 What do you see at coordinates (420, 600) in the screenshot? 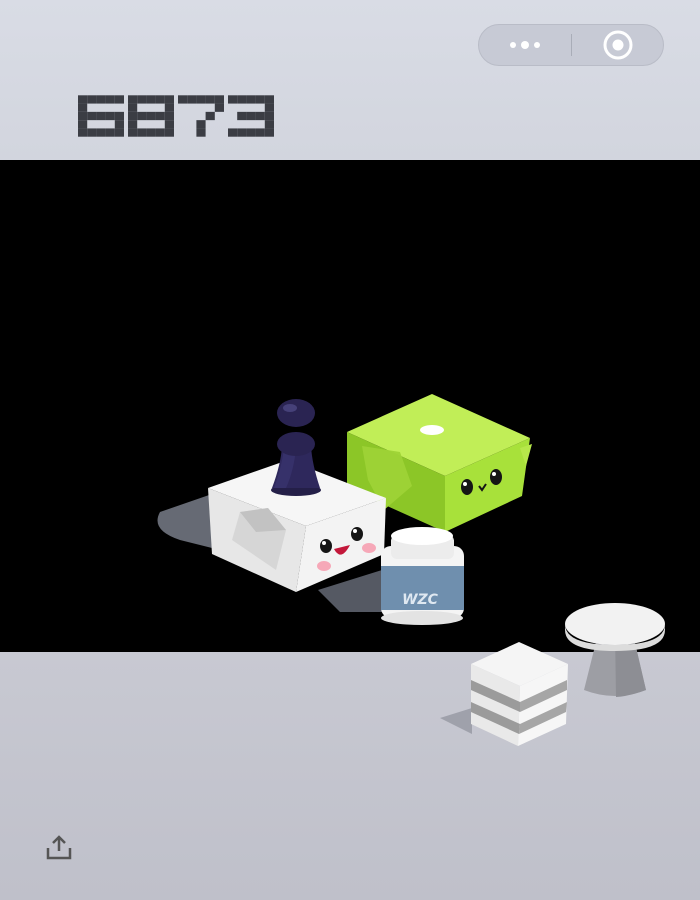
I see `jar-label: WZC` at bounding box center [420, 600].